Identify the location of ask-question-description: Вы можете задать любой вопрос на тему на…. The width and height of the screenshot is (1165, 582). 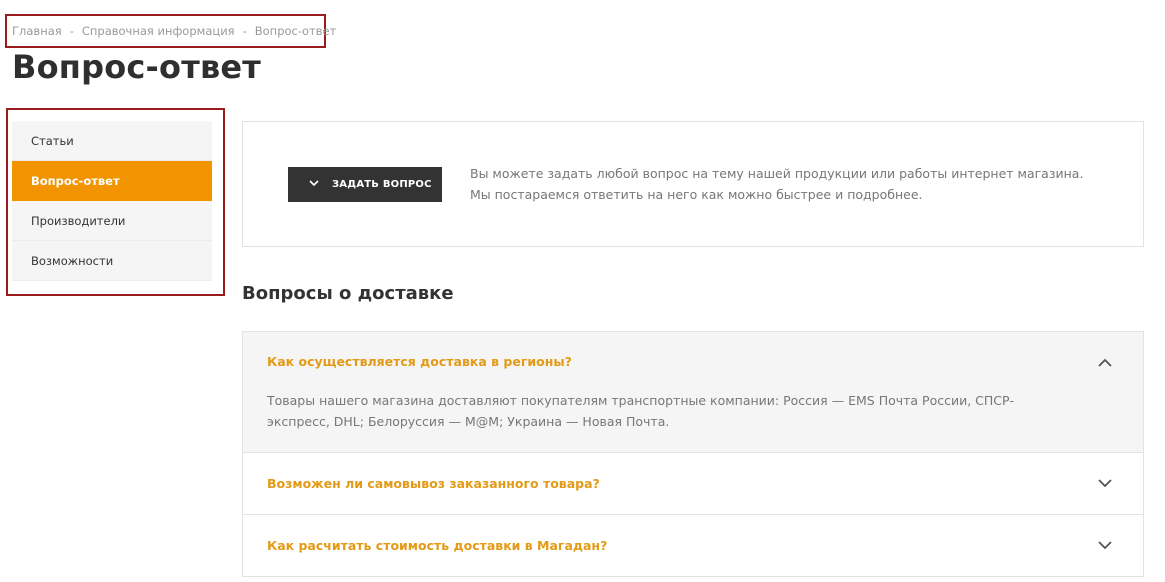
(790, 184).